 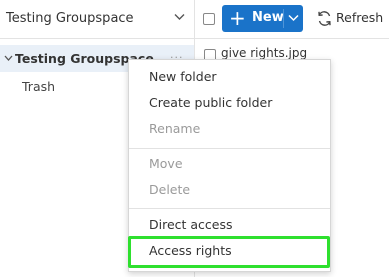 What do you see at coordinates (183, 76) in the screenshot?
I see `menu-item-label: New folder` at bounding box center [183, 76].